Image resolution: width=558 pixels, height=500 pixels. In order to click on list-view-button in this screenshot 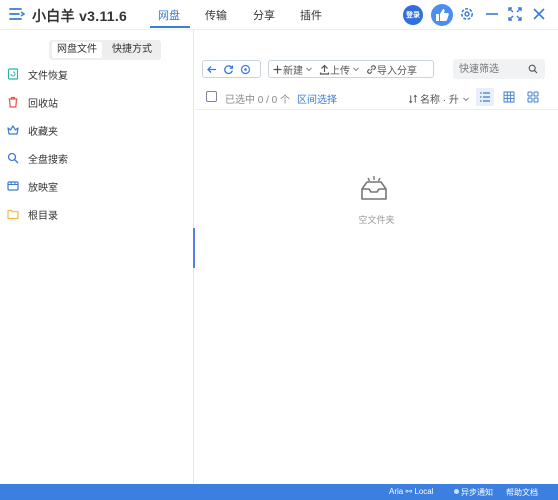, I will do `click(485, 97)`.